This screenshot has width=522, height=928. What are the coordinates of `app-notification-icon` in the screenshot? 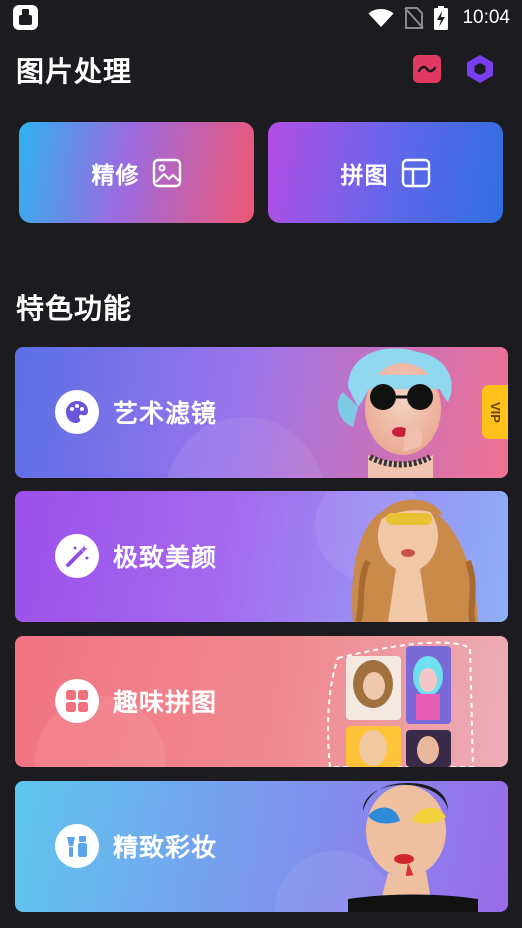 It's located at (25, 17).